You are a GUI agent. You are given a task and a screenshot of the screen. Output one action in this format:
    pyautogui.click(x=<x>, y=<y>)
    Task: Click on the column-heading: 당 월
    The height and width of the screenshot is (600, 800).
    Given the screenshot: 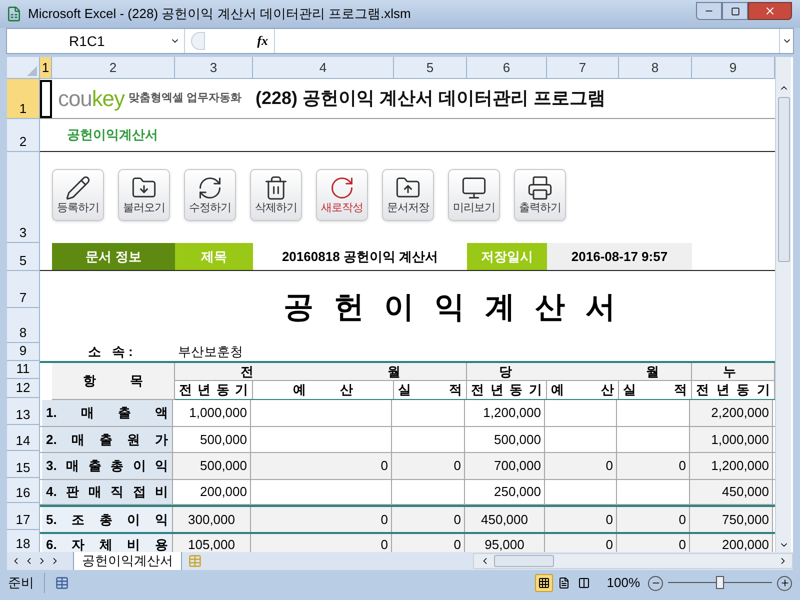 What is the action you would take?
    pyautogui.click(x=579, y=371)
    